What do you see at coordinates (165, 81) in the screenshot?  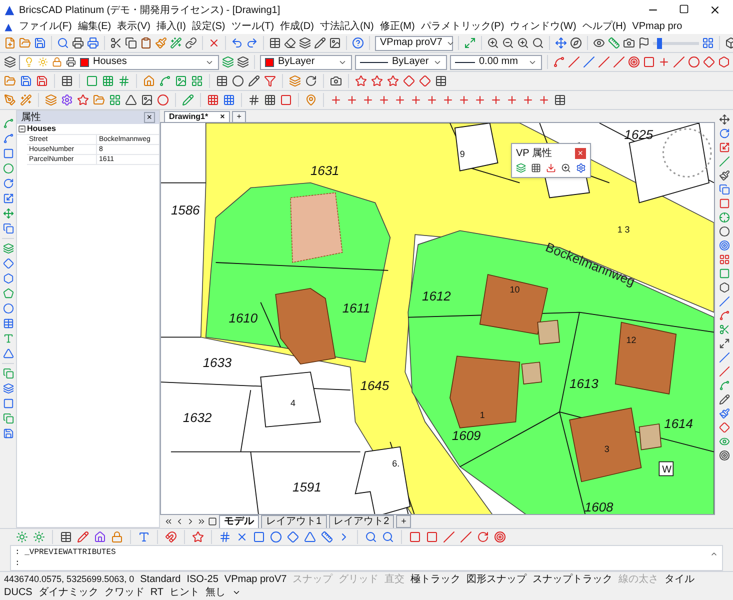 I see `spline-icon` at bounding box center [165, 81].